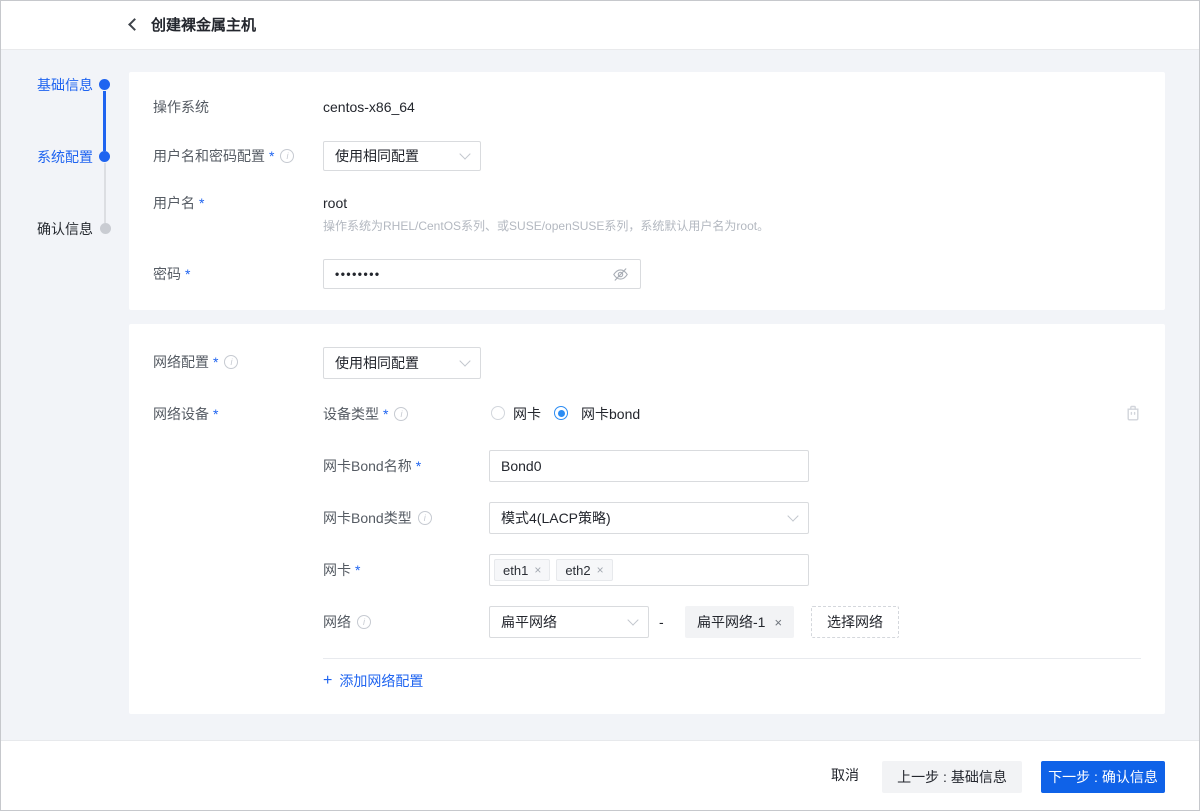  What do you see at coordinates (845, 775) in the screenshot?
I see `cancel-button: 取消` at bounding box center [845, 775].